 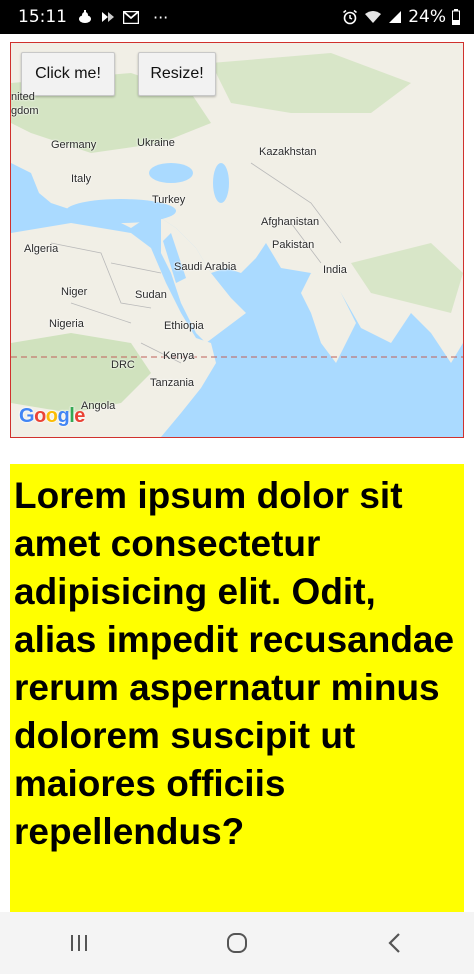 What do you see at coordinates (42, 17) in the screenshot?
I see `status-time: 15:11` at bounding box center [42, 17].